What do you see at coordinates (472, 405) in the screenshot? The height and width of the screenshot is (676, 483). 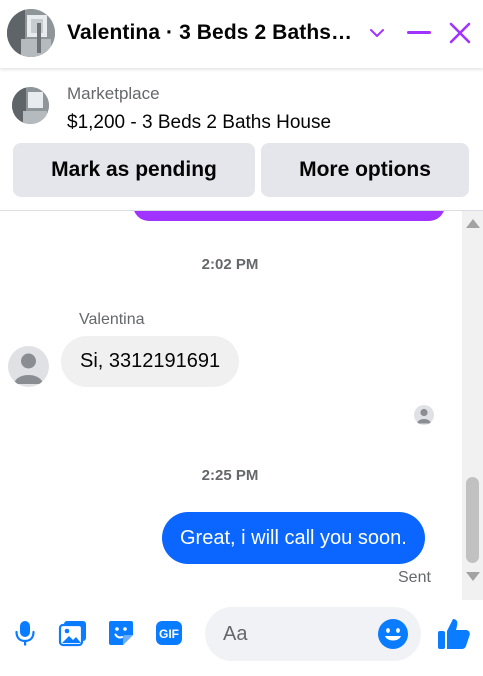 I see `scrollbar` at bounding box center [472, 405].